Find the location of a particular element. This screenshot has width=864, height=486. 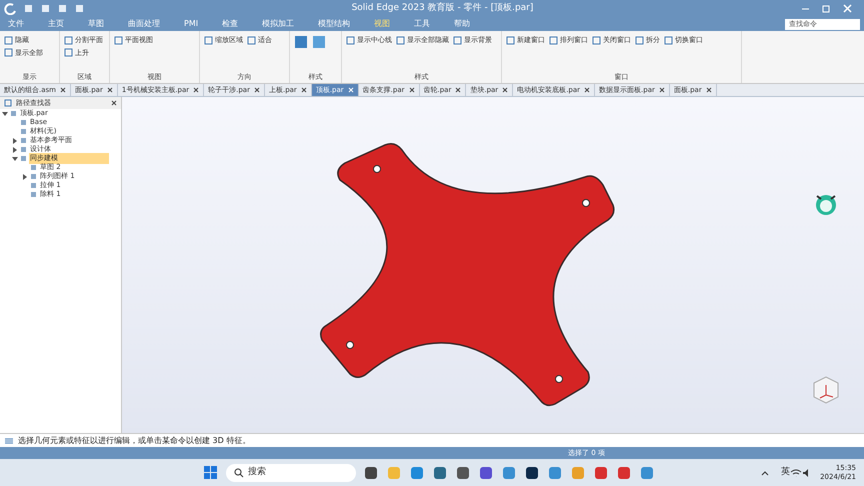

view-cube-icon is located at coordinates (826, 390).